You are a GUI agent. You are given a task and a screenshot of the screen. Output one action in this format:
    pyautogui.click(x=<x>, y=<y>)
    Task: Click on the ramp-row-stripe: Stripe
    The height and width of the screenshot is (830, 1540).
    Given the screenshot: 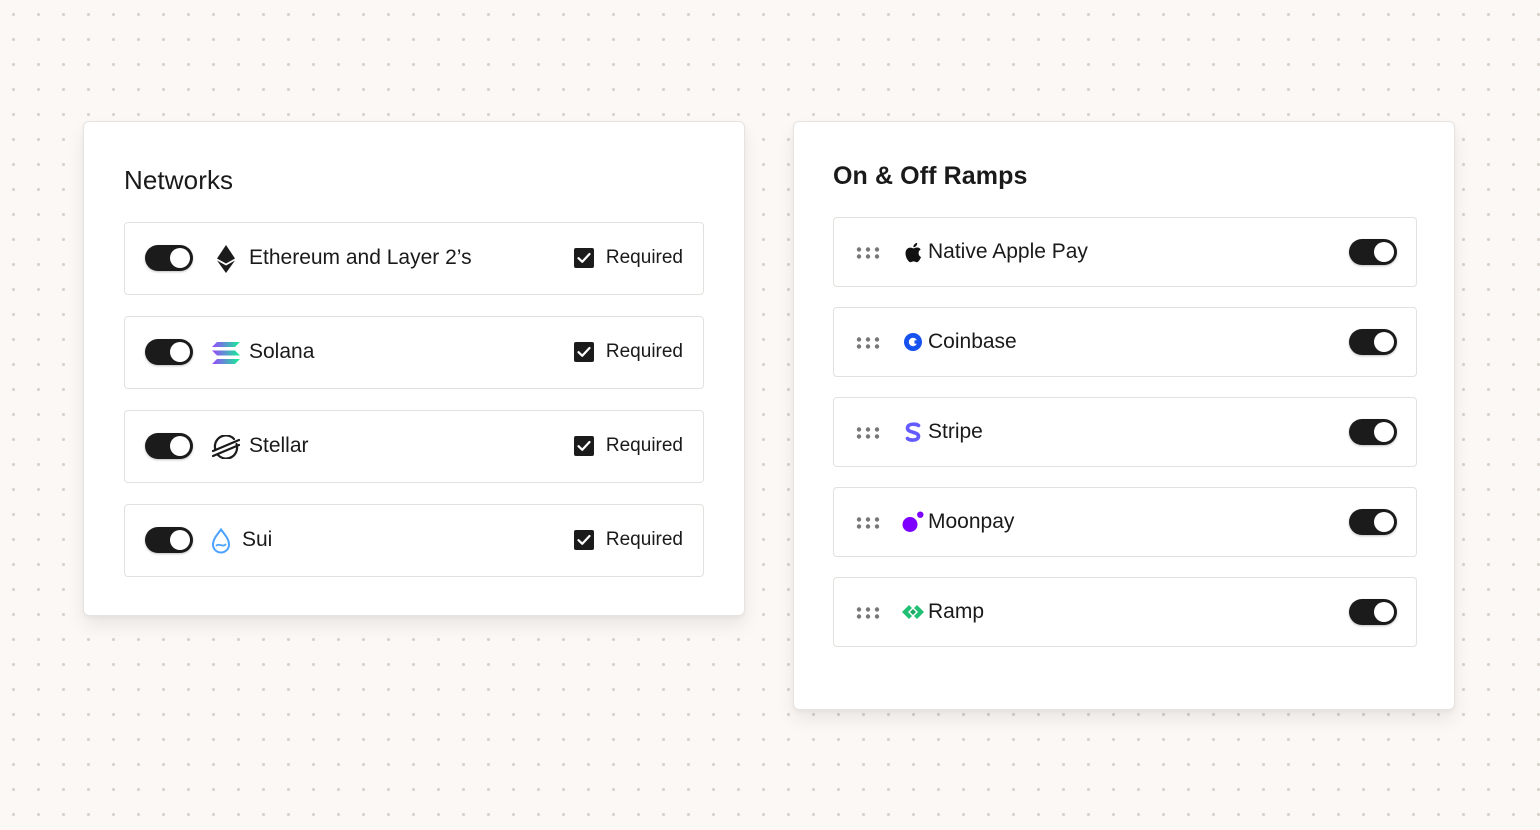 What is the action you would take?
    pyautogui.click(x=1125, y=432)
    